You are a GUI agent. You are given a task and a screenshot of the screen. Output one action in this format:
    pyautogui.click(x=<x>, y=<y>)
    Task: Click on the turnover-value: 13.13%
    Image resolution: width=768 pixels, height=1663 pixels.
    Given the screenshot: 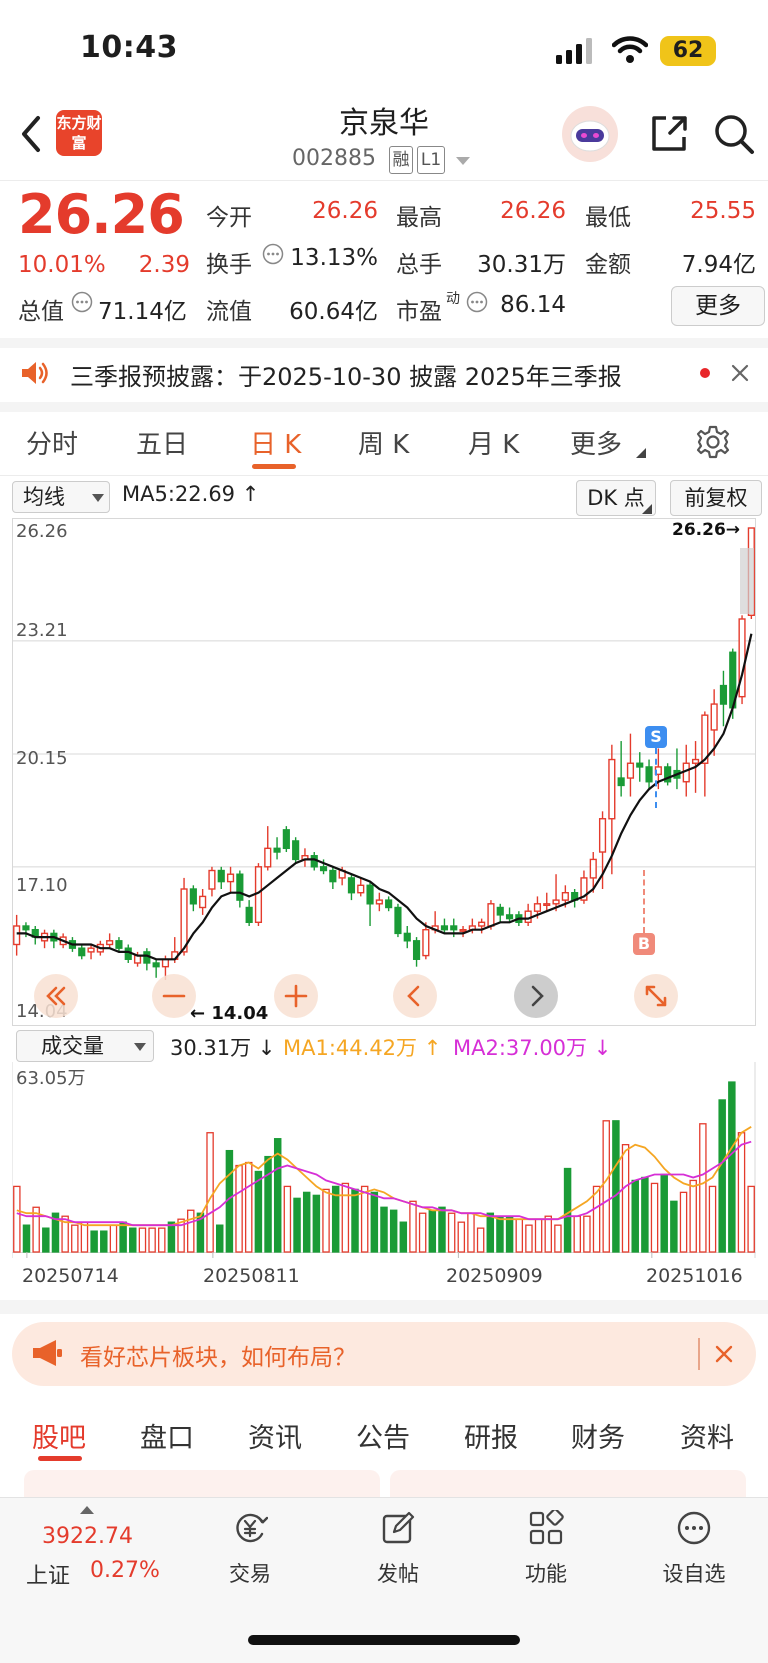 What is the action you would take?
    pyautogui.click(x=334, y=258)
    